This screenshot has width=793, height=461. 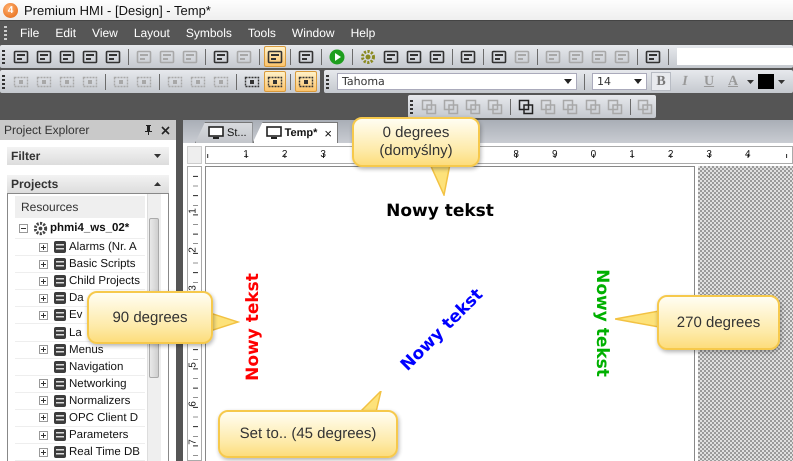 I want to click on app-logo-icon: 4, so click(x=10, y=10).